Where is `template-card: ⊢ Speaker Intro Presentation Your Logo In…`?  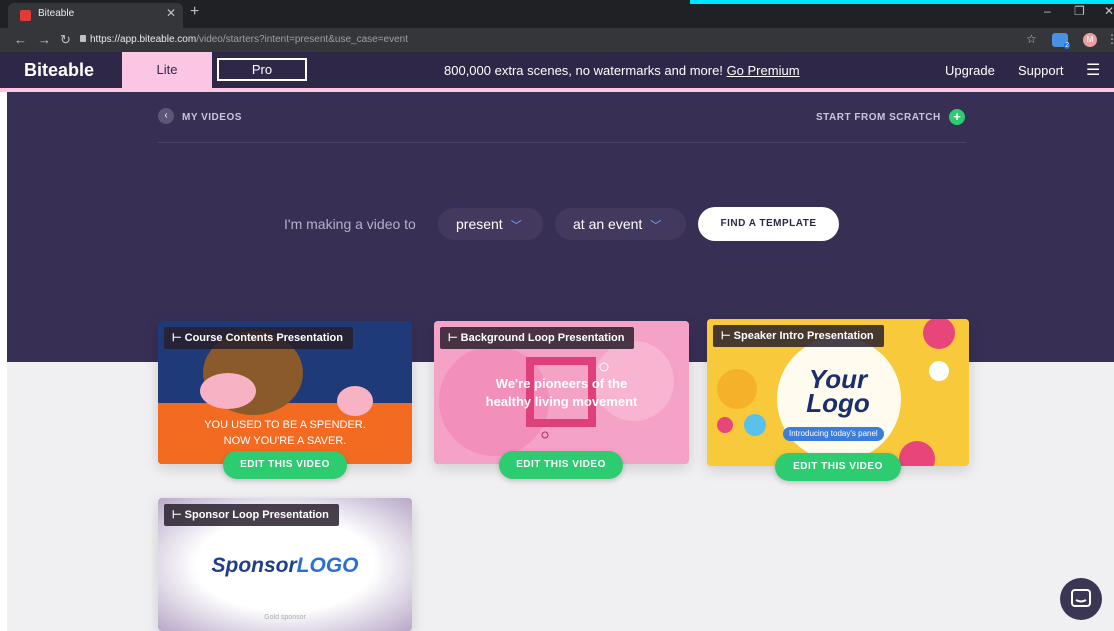
template-card: ⊢ Speaker Intro Presentation Your Logo In… is located at coordinates (838, 392).